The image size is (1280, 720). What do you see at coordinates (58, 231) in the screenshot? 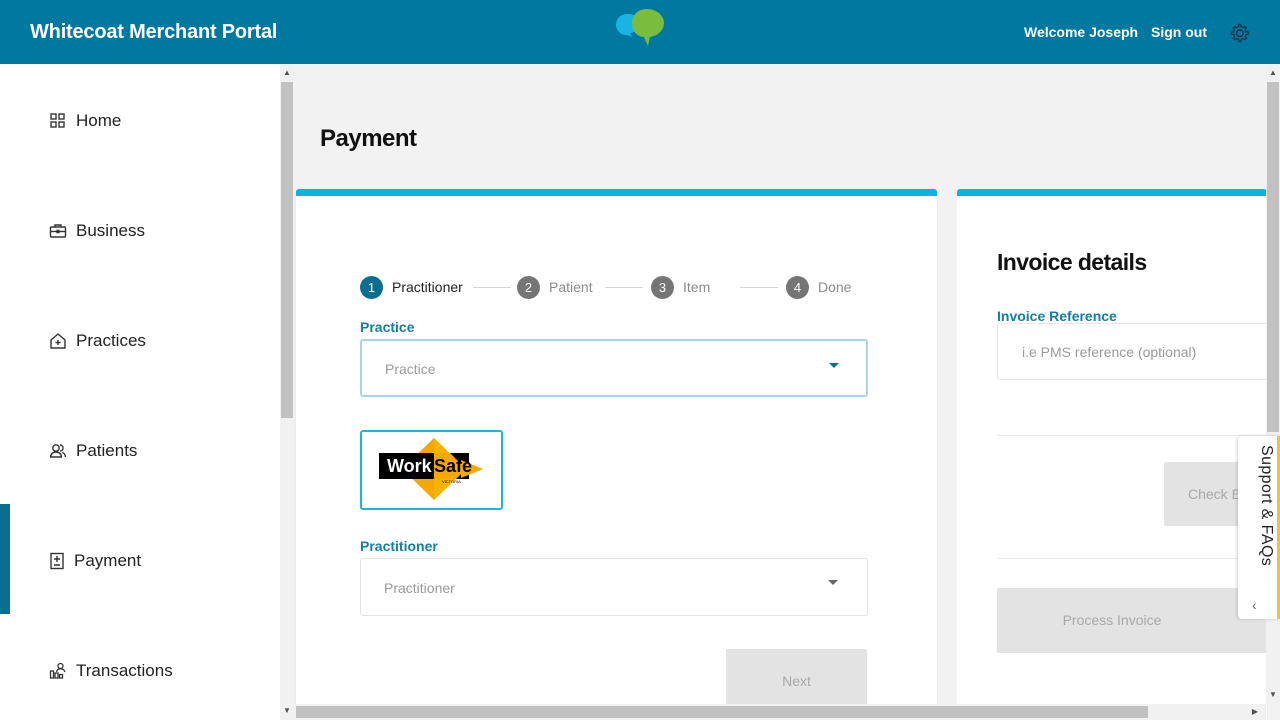
I see `briefcase-icon` at bounding box center [58, 231].